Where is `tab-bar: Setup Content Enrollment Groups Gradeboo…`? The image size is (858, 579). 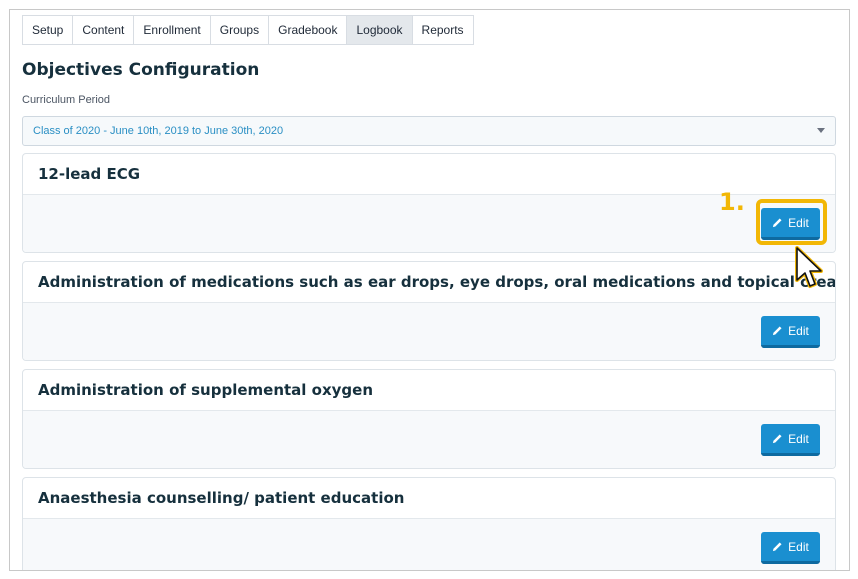 tab-bar: Setup Content Enrollment Groups Gradeboo… is located at coordinates (248, 30).